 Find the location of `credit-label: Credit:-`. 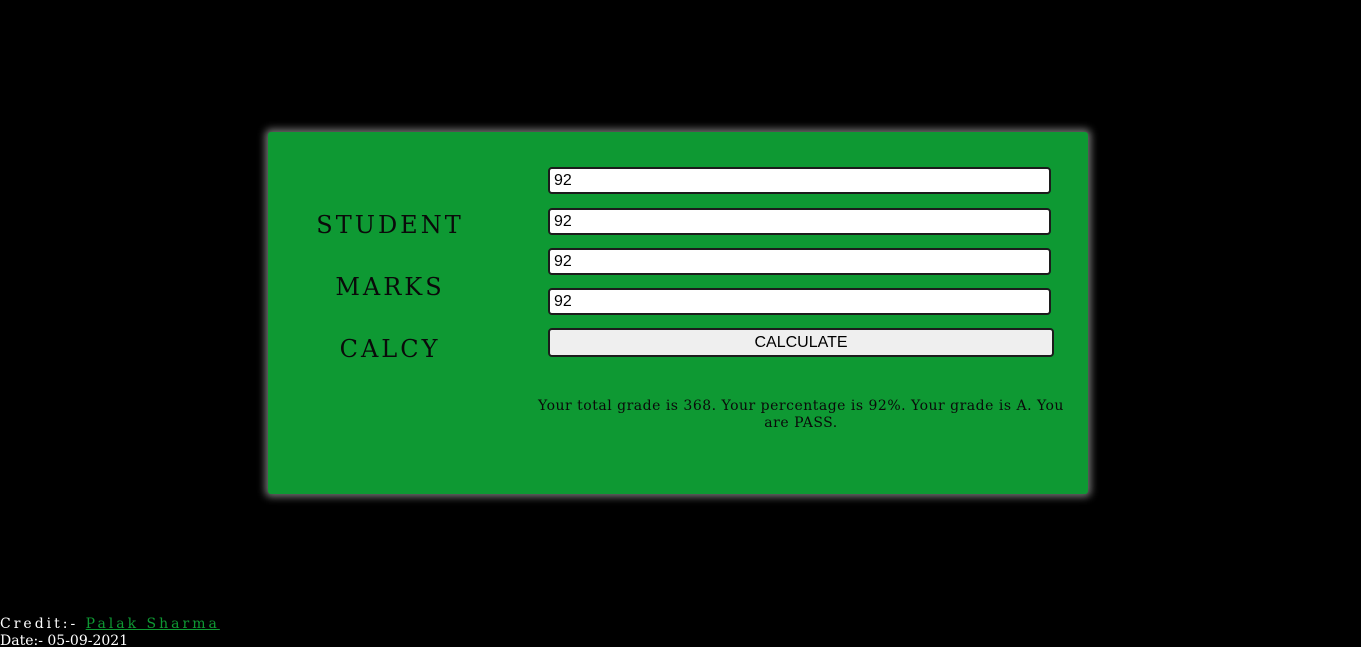

credit-label: Credit:- is located at coordinates (43, 624).